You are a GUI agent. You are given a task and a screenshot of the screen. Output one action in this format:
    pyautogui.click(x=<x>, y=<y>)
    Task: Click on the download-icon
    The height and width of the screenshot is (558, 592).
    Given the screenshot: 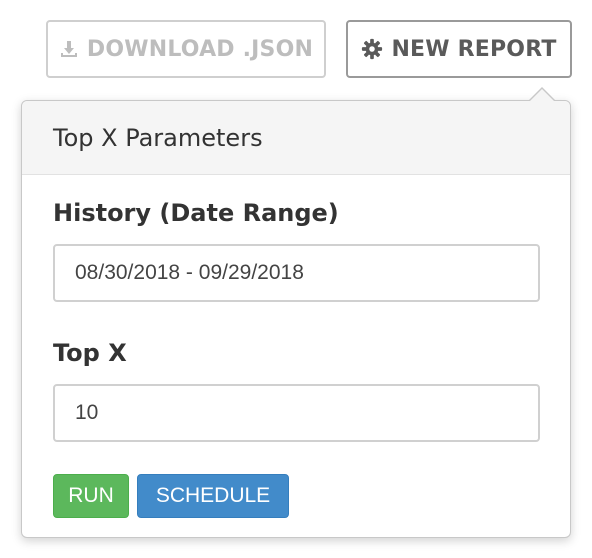 What is the action you would take?
    pyautogui.click(x=69, y=49)
    